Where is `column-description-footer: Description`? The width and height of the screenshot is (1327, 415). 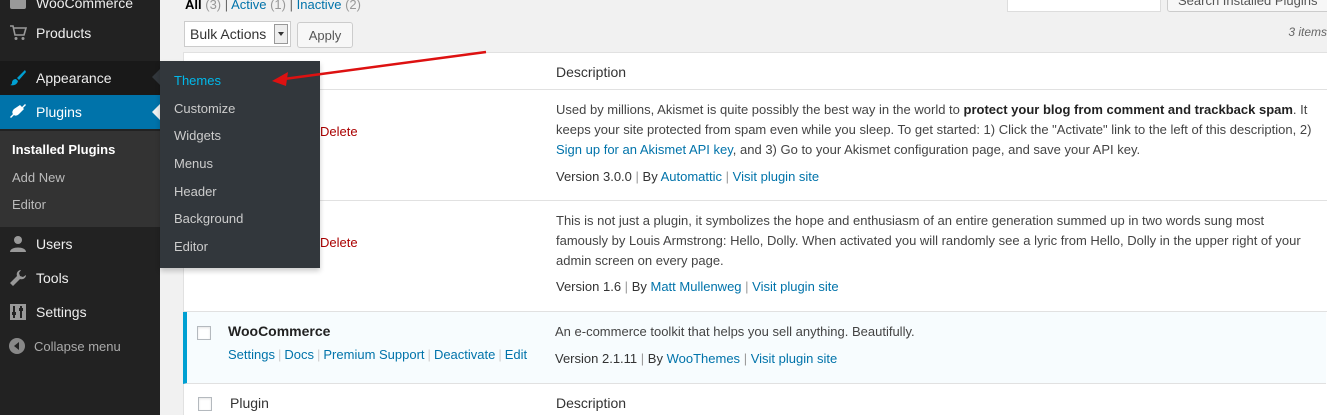
column-description-footer: Description is located at coordinates (591, 403).